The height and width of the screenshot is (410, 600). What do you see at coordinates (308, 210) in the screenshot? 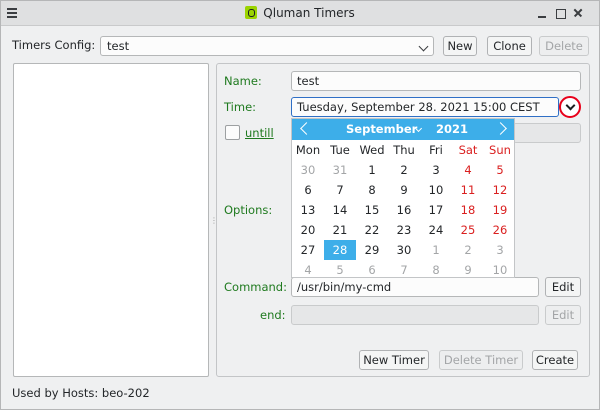
I see `calendar-day: 13` at bounding box center [308, 210].